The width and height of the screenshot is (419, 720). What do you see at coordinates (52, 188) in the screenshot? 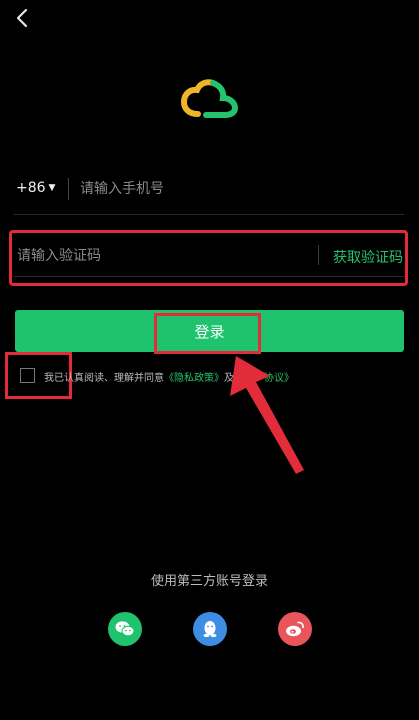
I see `caret-down-icon: ▼` at bounding box center [52, 188].